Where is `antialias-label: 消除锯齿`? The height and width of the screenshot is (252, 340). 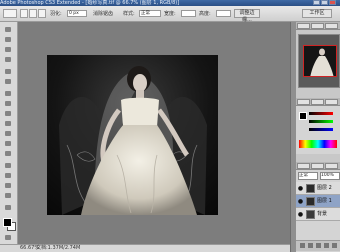
antialias-label: 消除锯齿 is located at coordinates (103, 13).